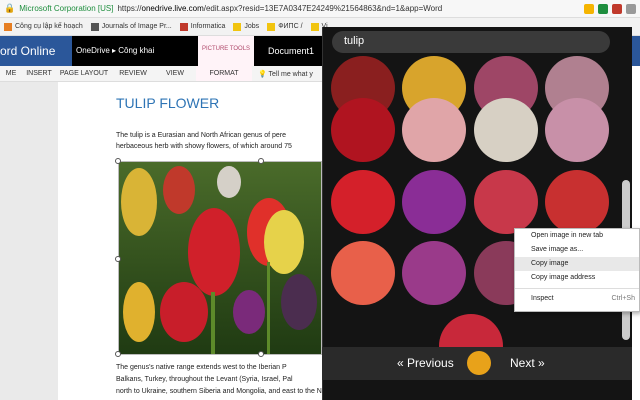 The width and height of the screenshot is (640, 400). I want to click on next-button: Next », so click(527, 363).